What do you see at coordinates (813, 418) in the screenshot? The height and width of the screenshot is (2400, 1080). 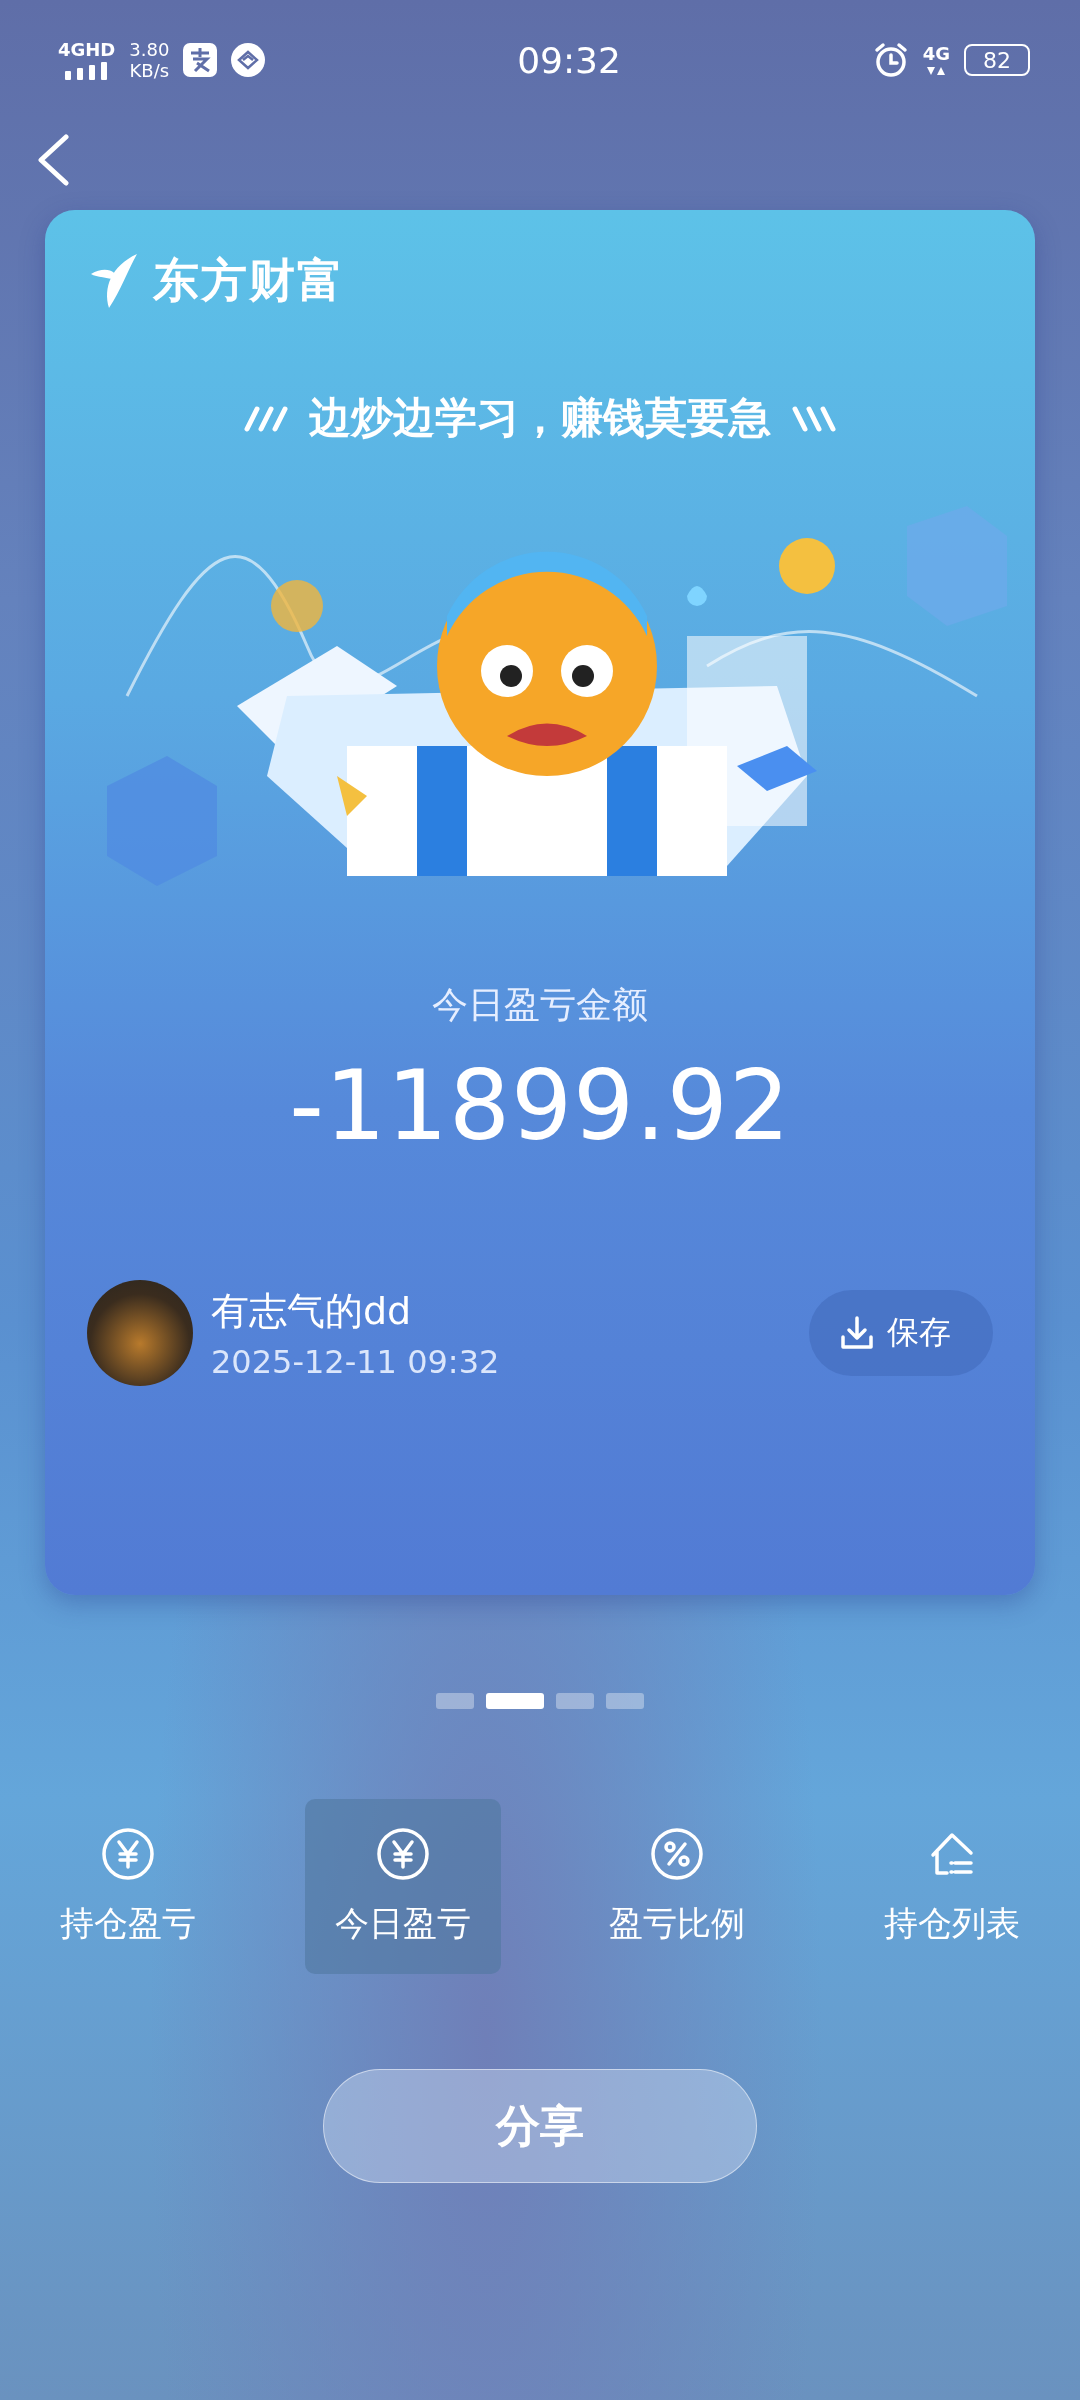 I see `right-slashes-icon` at bounding box center [813, 418].